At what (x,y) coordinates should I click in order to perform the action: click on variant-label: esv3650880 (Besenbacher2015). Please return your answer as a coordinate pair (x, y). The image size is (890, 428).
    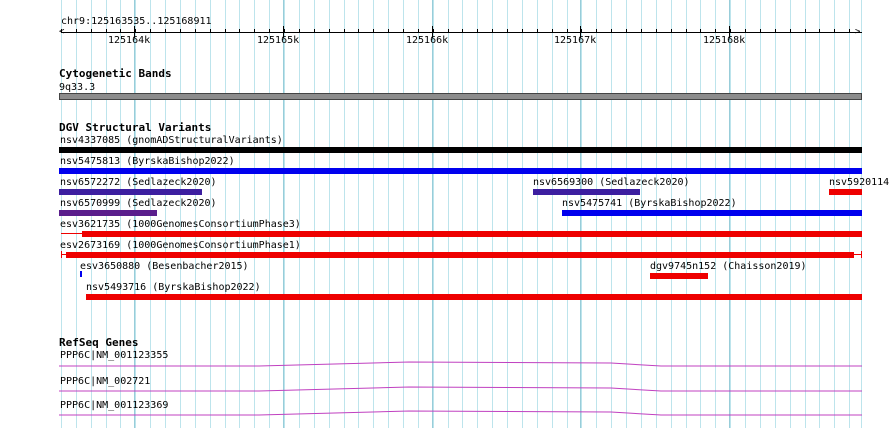
    Looking at the image, I should click on (164, 266).